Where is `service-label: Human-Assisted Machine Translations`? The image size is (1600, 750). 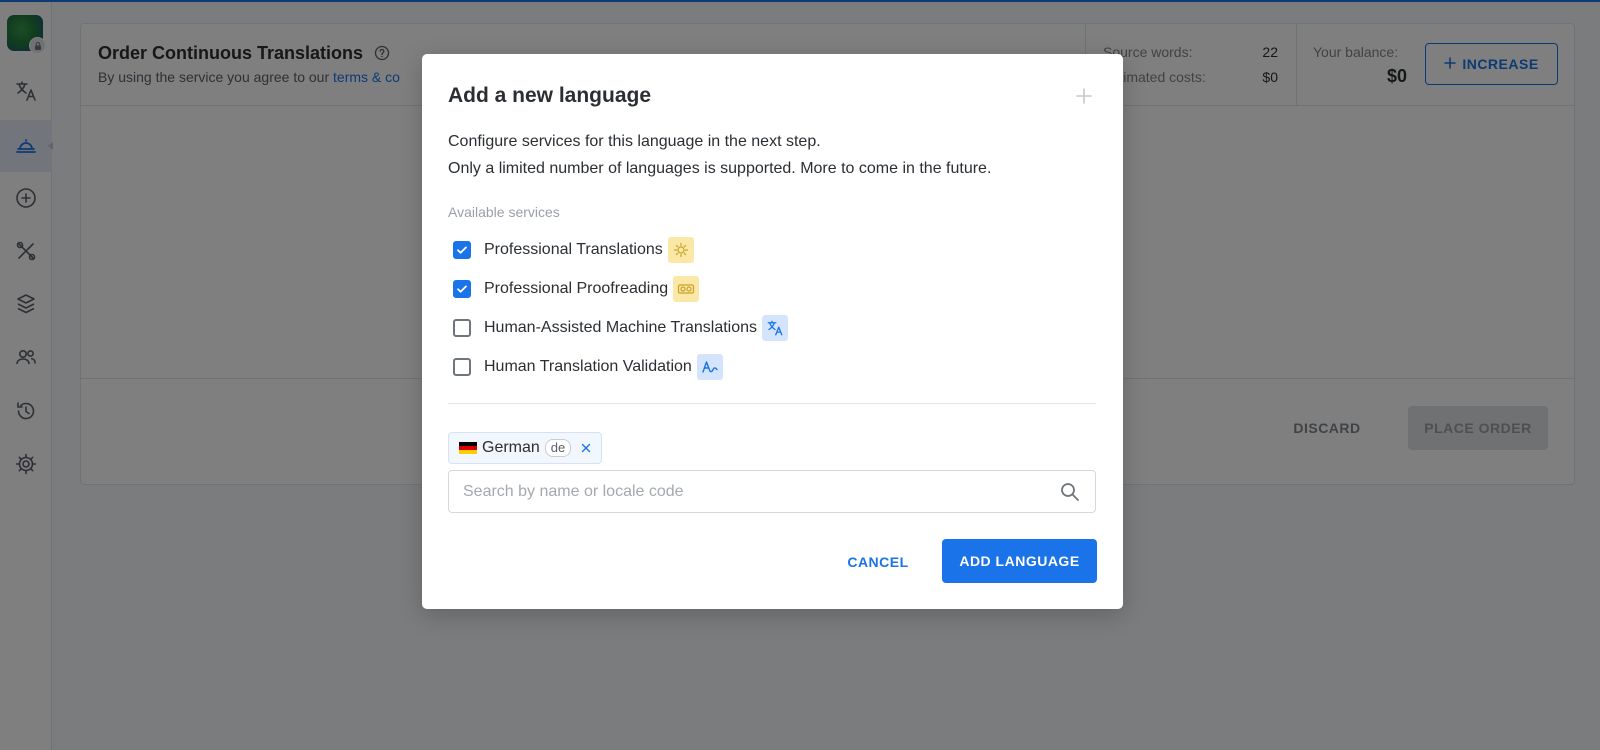 service-label: Human-Assisted Machine Translations is located at coordinates (621, 327).